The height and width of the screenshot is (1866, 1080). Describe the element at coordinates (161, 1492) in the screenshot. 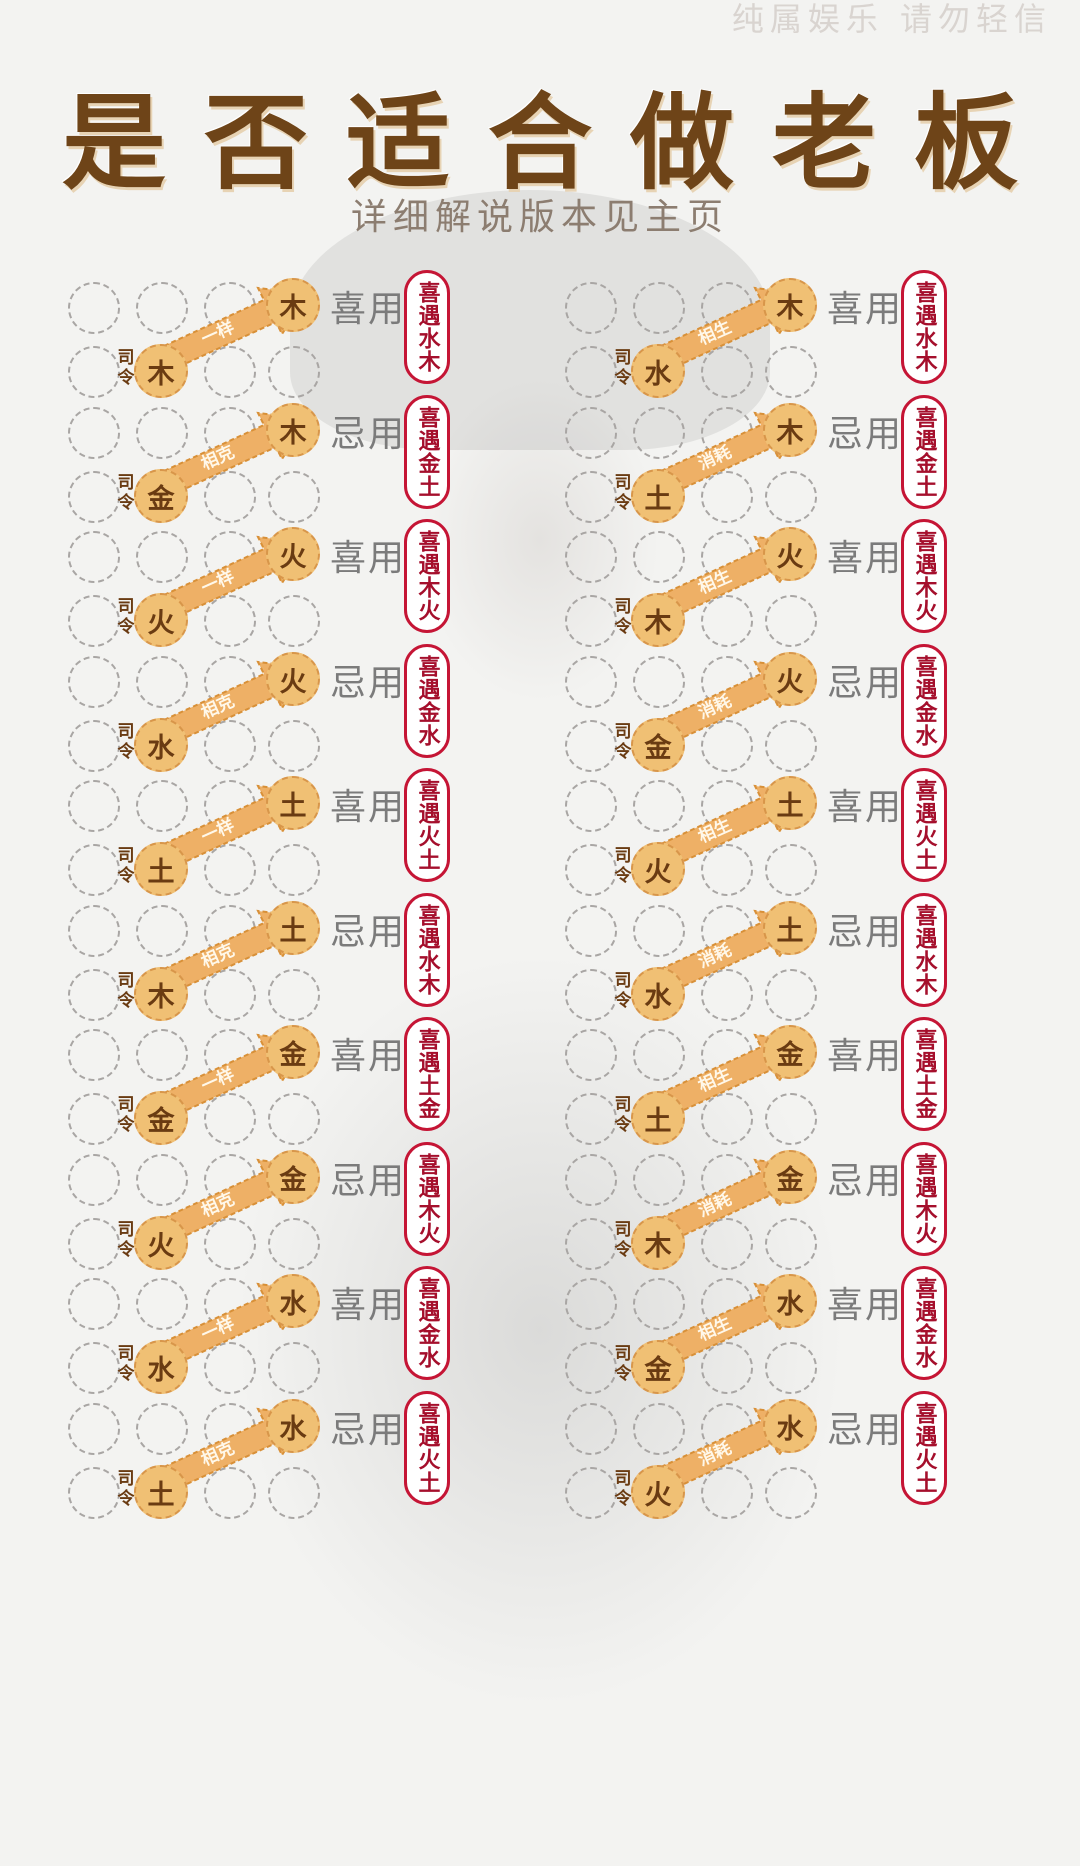

I see `siling-element: 土` at that location.